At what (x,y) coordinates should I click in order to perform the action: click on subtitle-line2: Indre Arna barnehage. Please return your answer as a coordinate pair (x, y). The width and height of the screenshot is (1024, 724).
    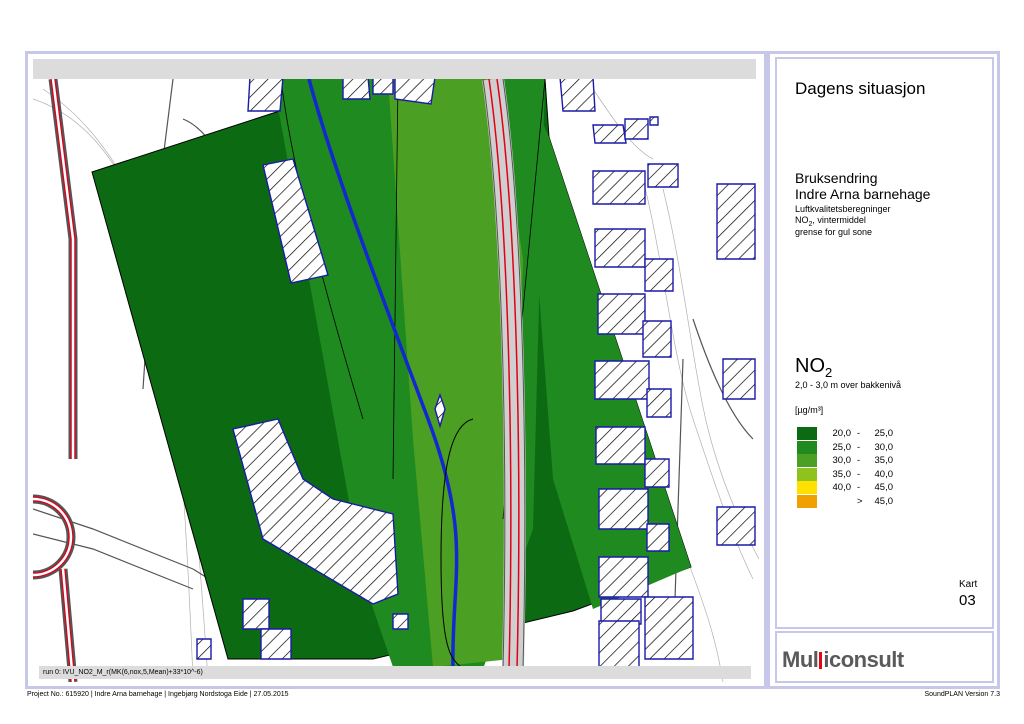
    Looking at the image, I should click on (863, 194).